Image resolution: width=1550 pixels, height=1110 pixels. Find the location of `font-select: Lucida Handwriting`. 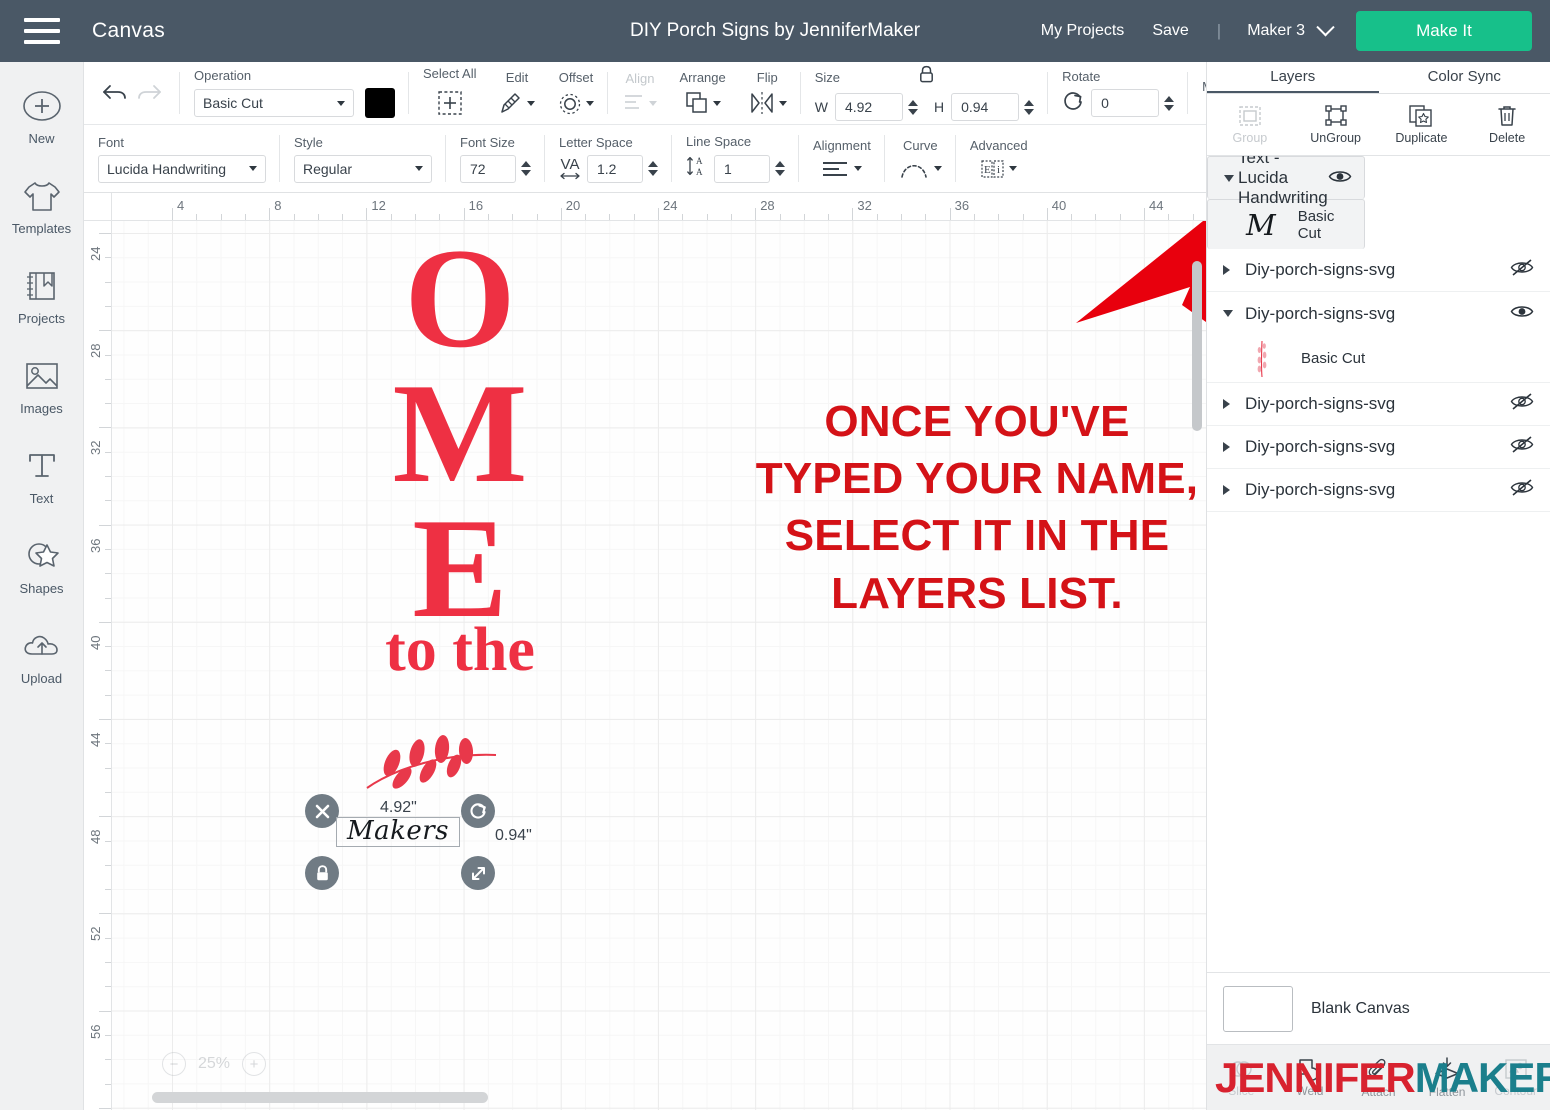

font-select: Lucida Handwriting is located at coordinates (182, 168).